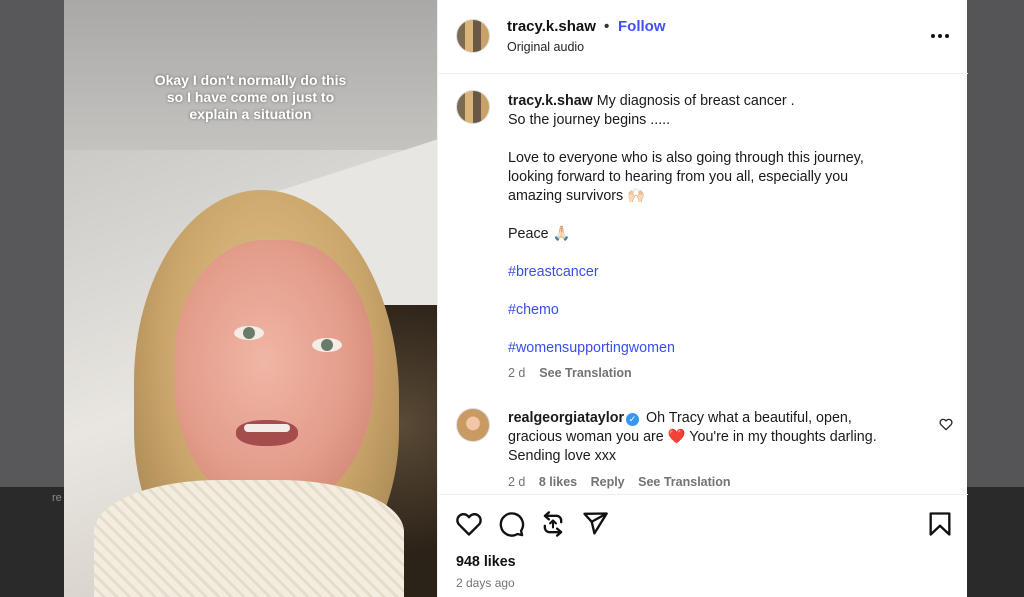 This screenshot has height=597, width=1024. Describe the element at coordinates (250, 80) in the screenshot. I see `video-caption-line: Okay I don't normally do this` at that location.